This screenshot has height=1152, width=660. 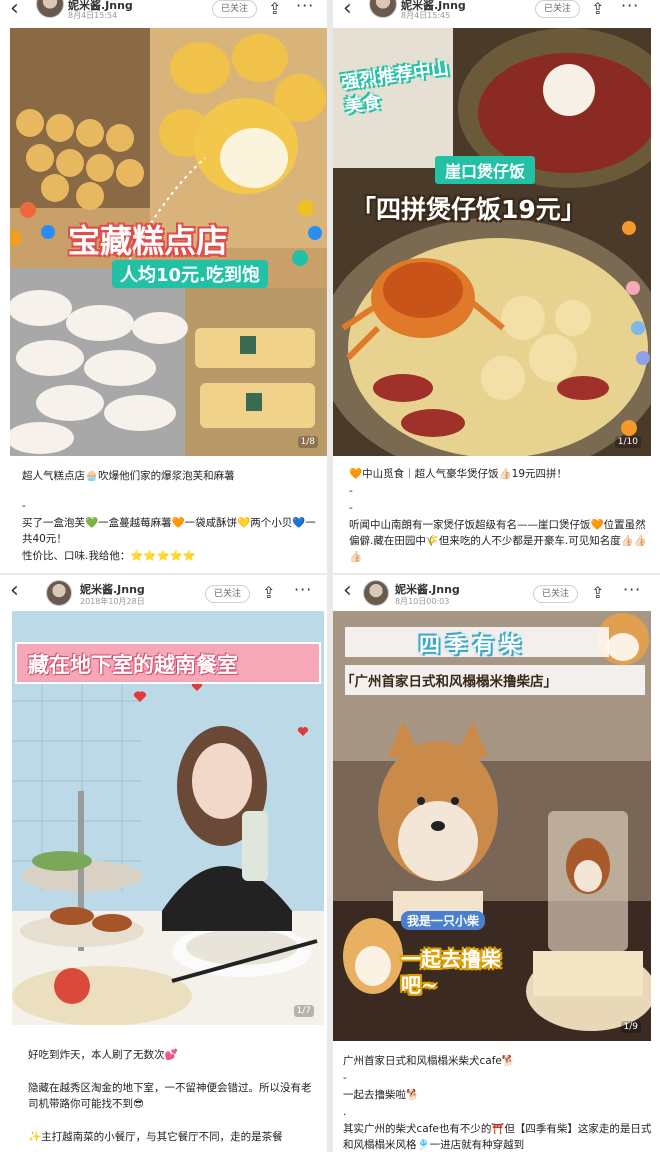 What do you see at coordinates (155, 1137) in the screenshot?
I see `caption-line: ✨主打越南菜的小餐厅，与其它餐厅不同，走的是茶餐` at bounding box center [155, 1137].